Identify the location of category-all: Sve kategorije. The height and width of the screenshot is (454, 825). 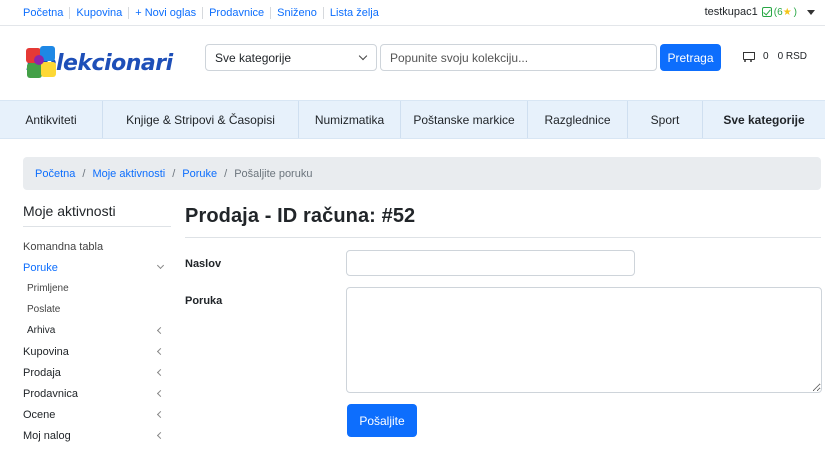
(764, 119).